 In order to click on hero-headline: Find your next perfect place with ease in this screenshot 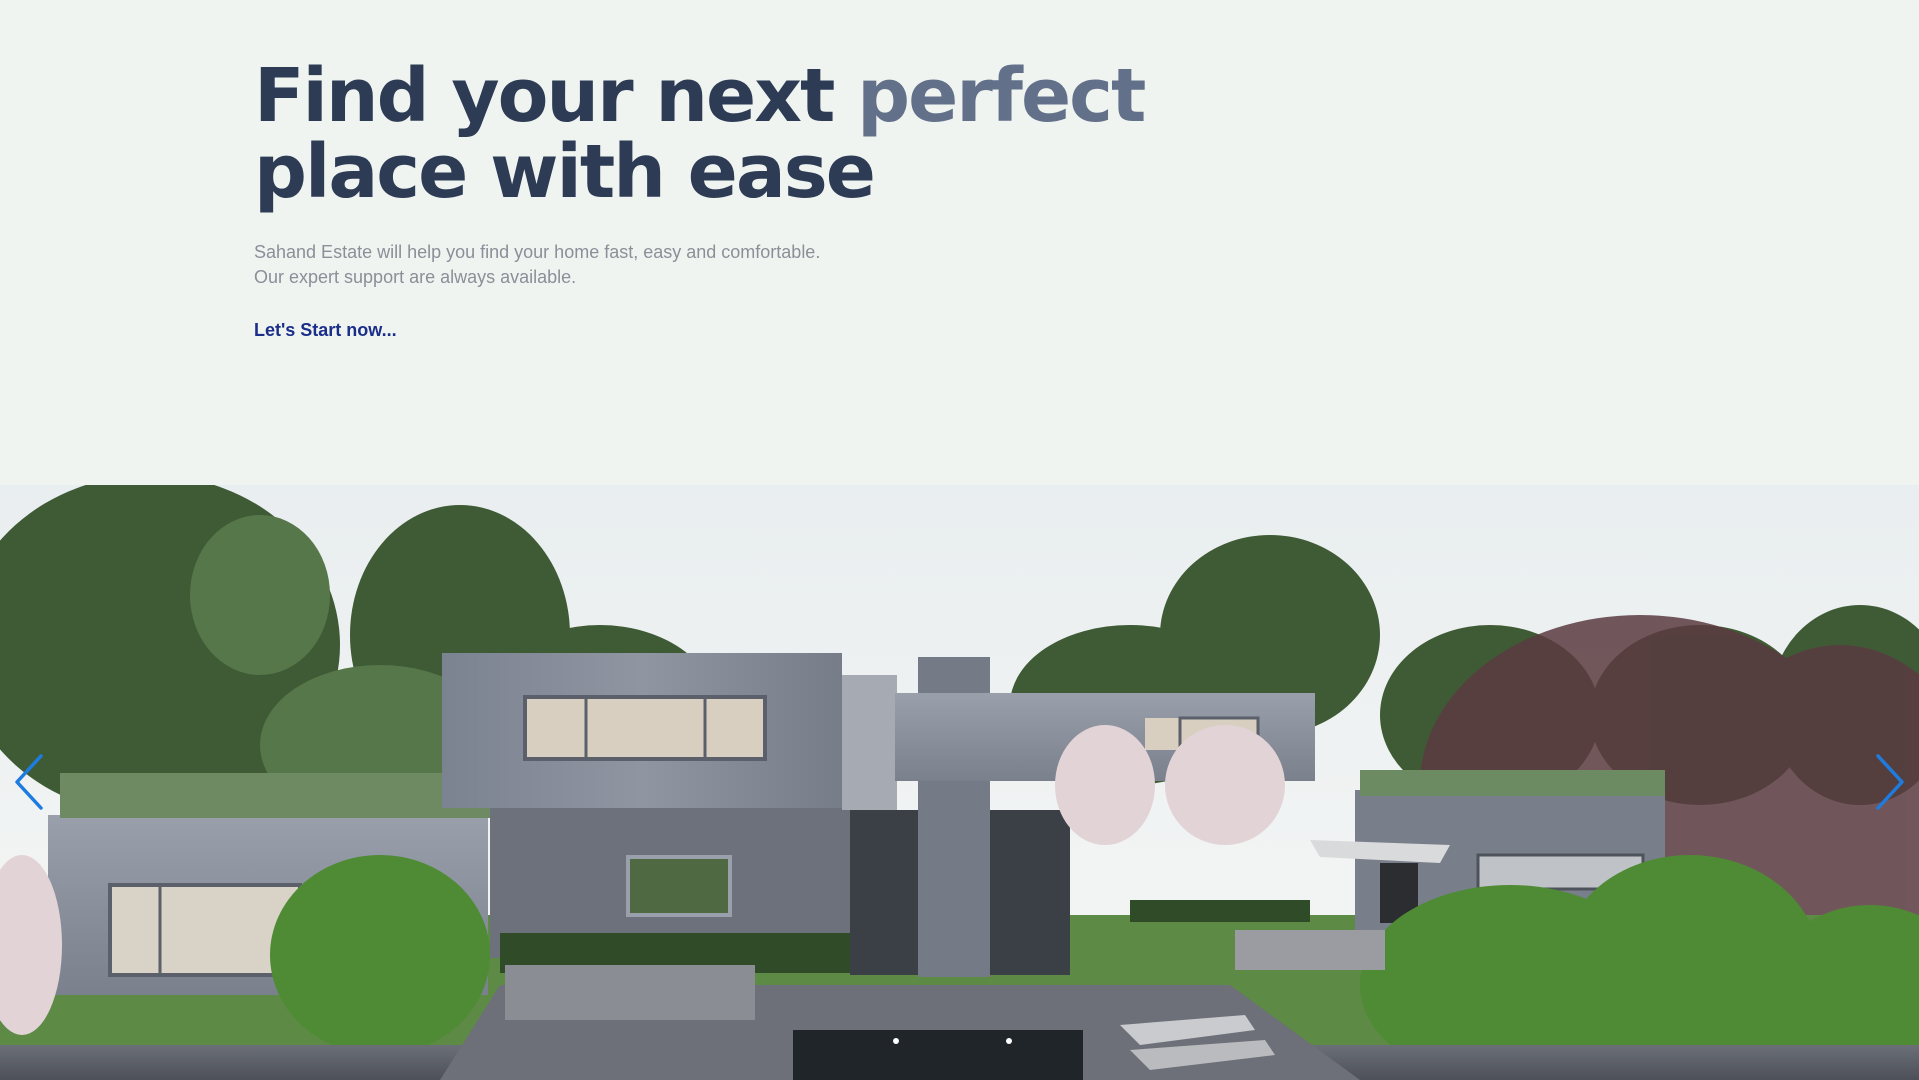, I will do `click(704, 134)`.